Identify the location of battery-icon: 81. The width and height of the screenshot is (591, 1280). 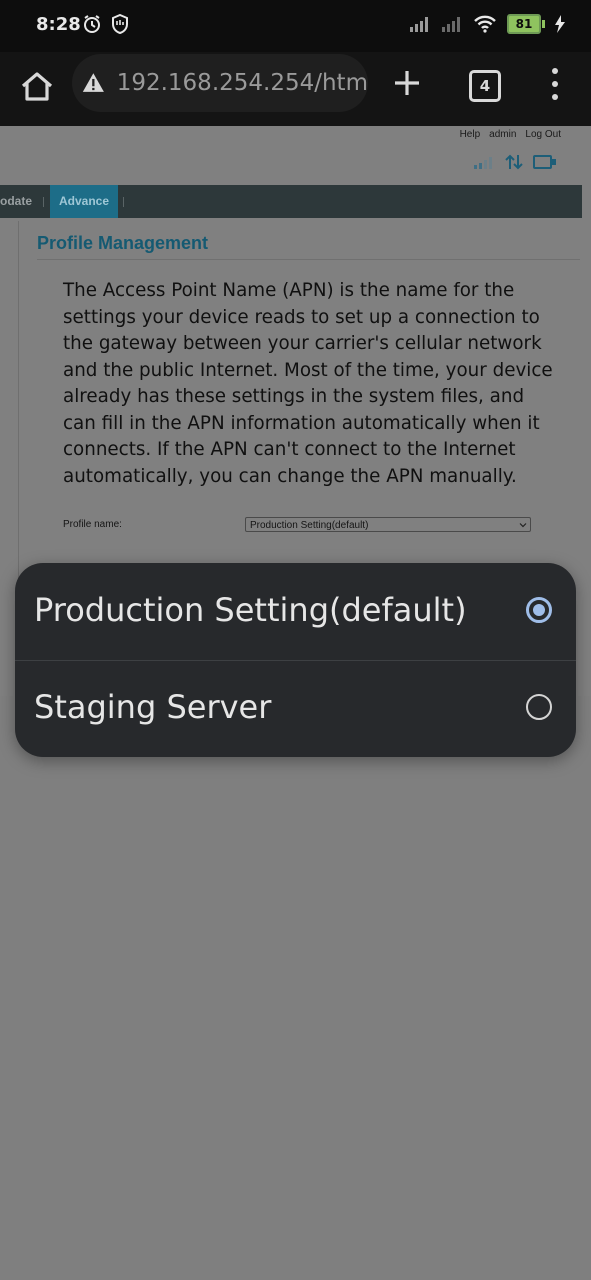
(526, 24).